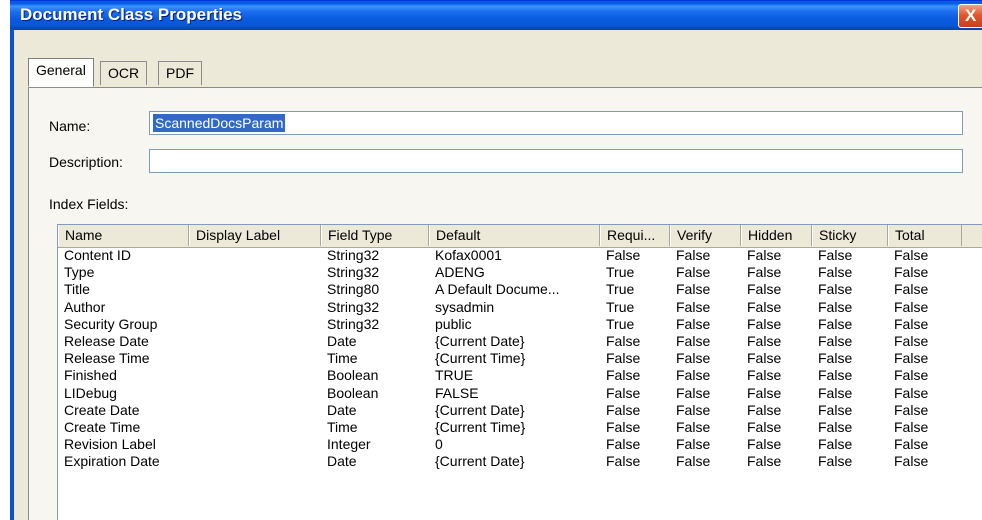 Image resolution: width=982 pixels, height=520 pixels. What do you see at coordinates (468, 255) in the screenshot?
I see `cell-default: Kofax0001` at bounding box center [468, 255].